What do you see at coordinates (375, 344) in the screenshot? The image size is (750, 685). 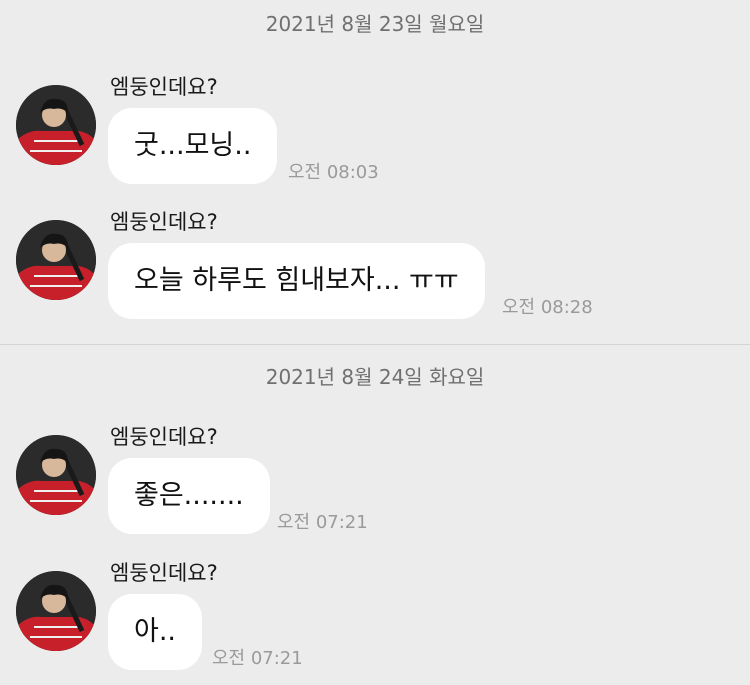 I see `date-divider` at bounding box center [375, 344].